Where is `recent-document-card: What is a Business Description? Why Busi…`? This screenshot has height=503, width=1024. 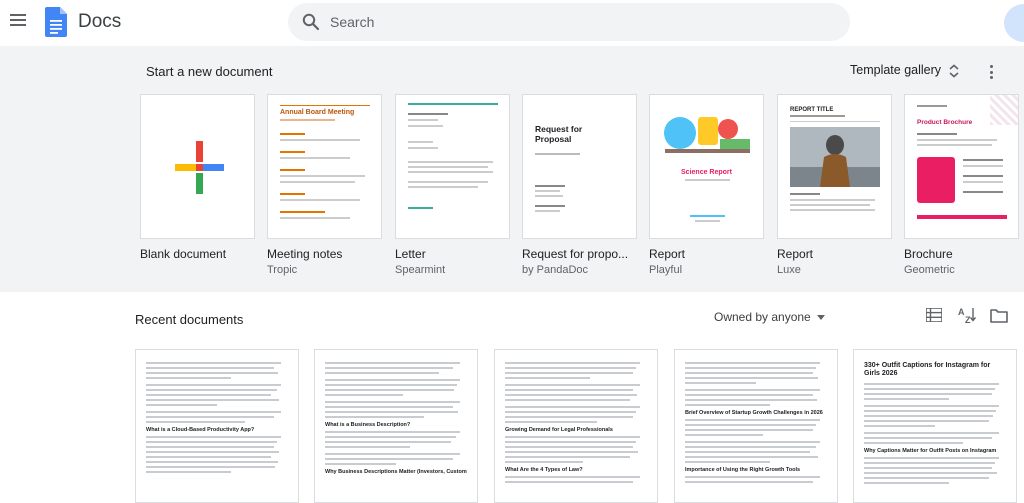
recent-document-card: What is a Business Description? Why Busi… is located at coordinates (396, 426).